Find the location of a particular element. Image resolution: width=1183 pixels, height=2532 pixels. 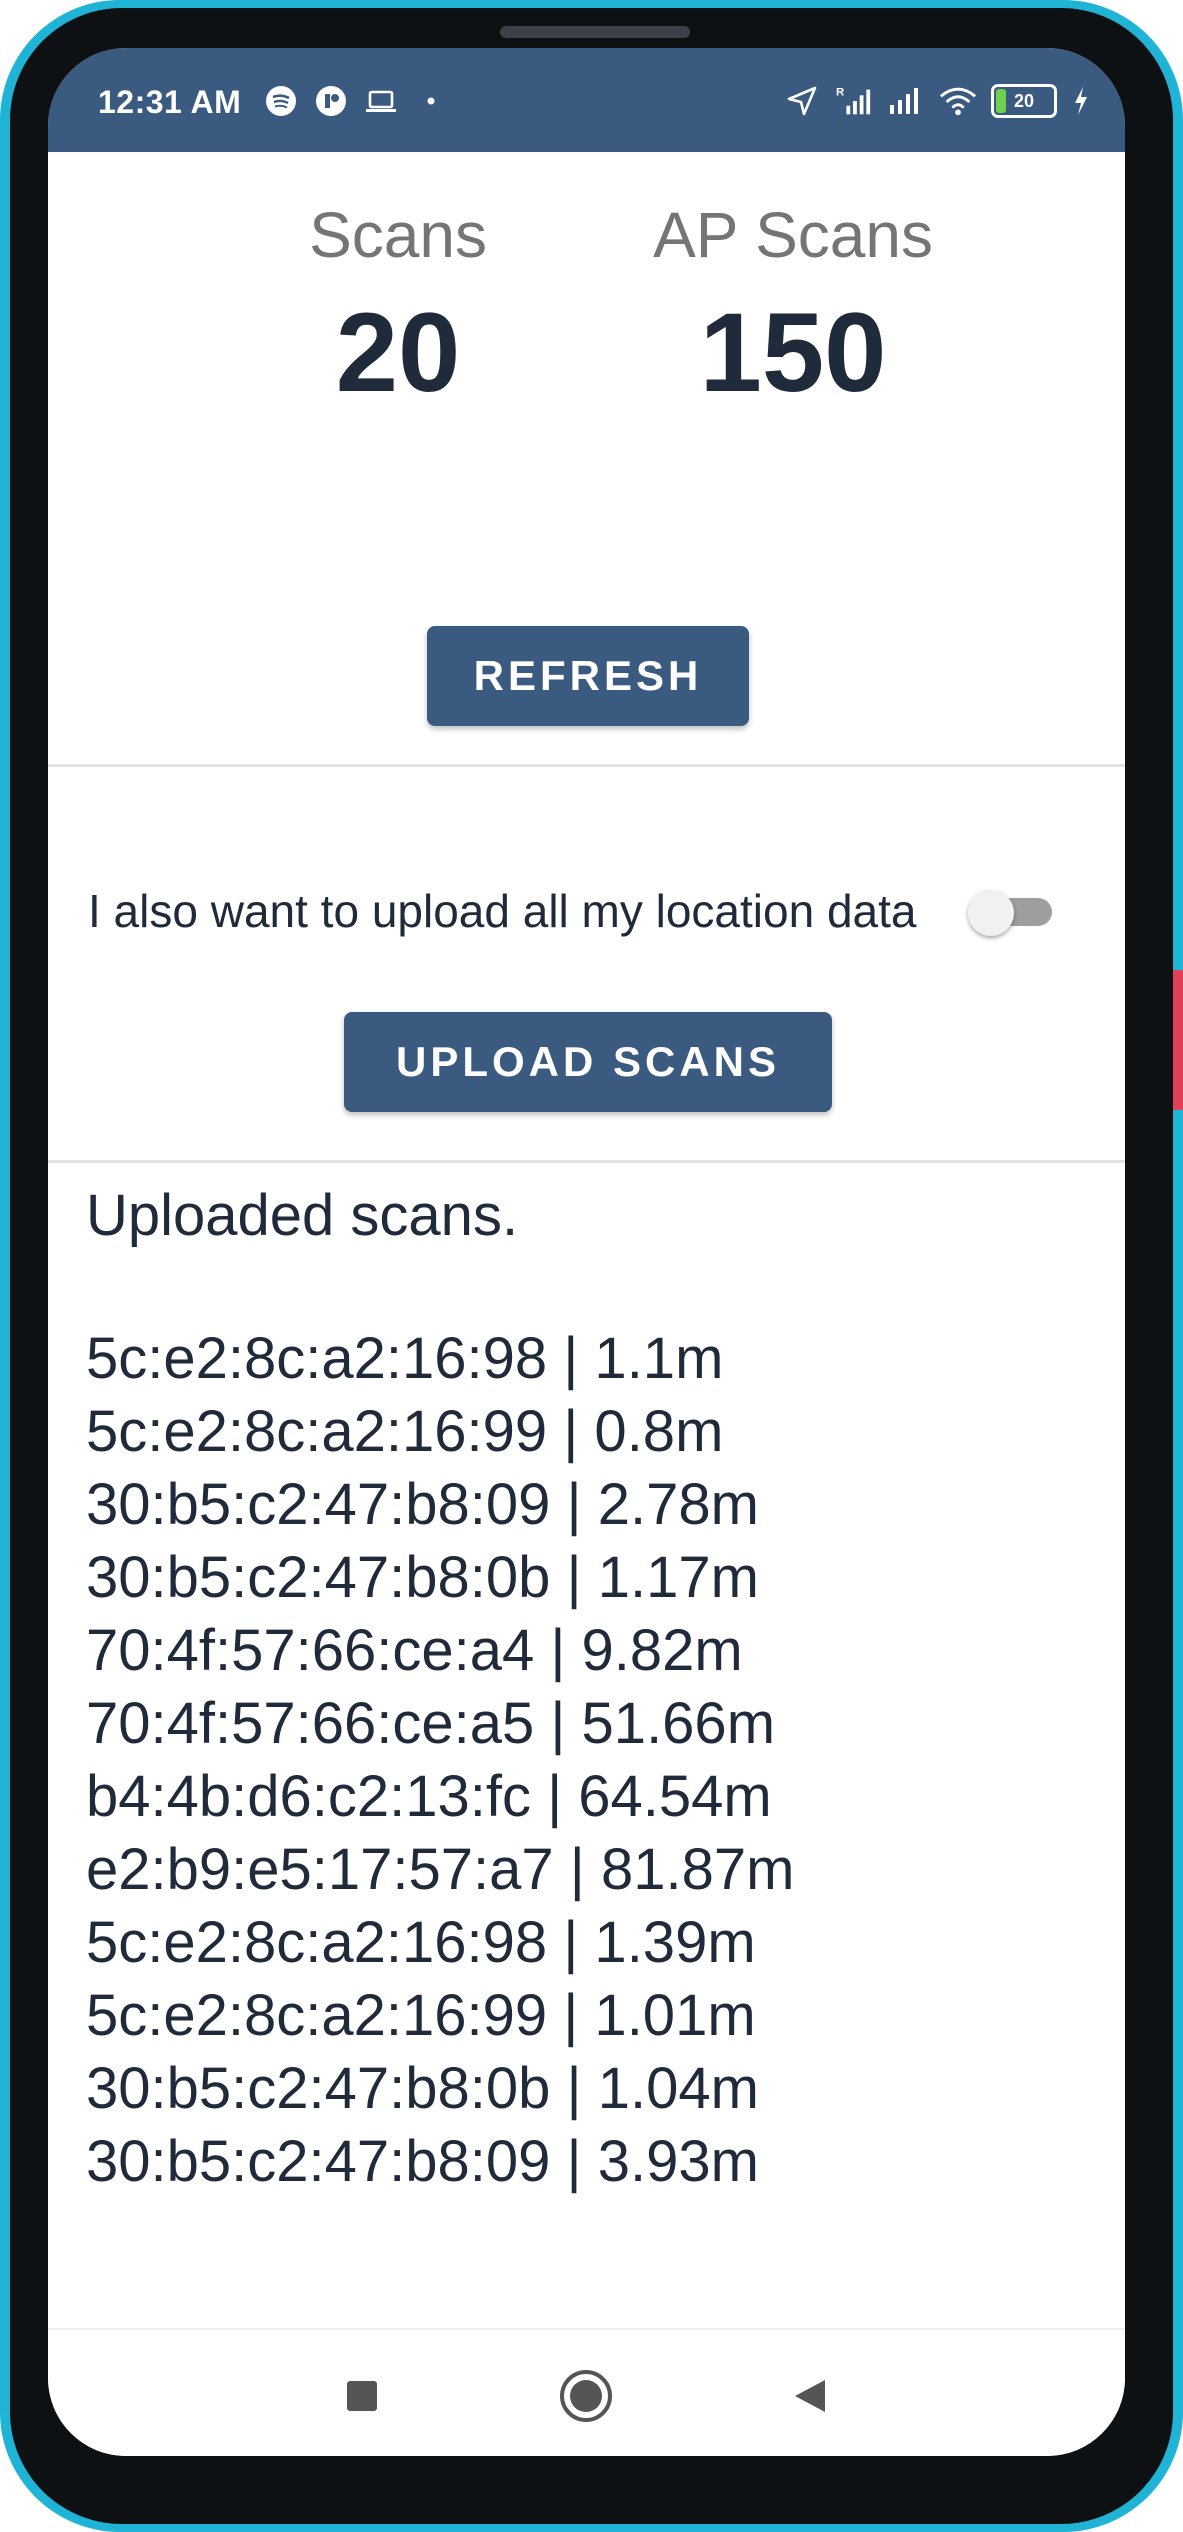

navigation-bar is located at coordinates (586, 2392).